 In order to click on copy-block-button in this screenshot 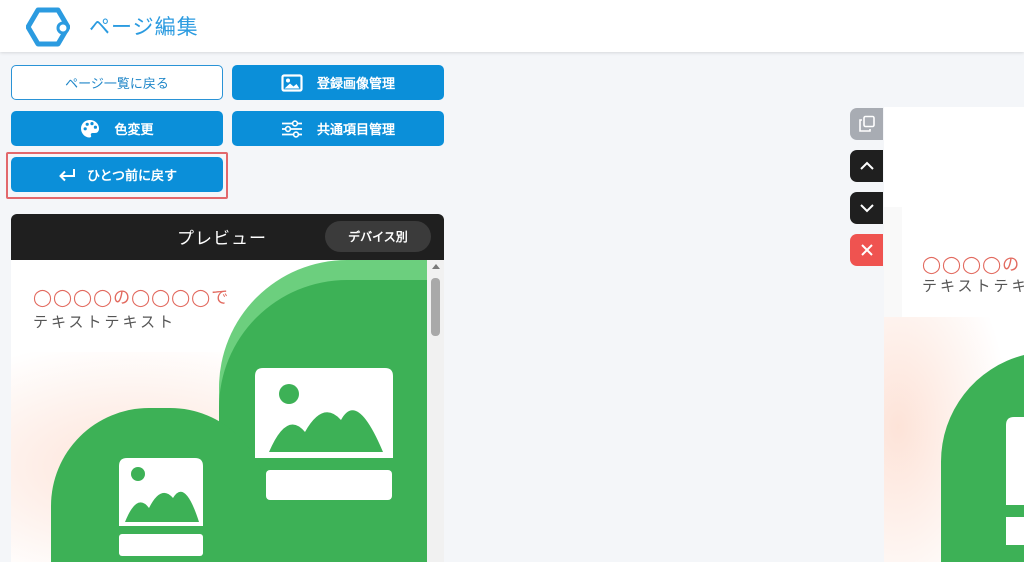, I will do `click(866, 124)`.